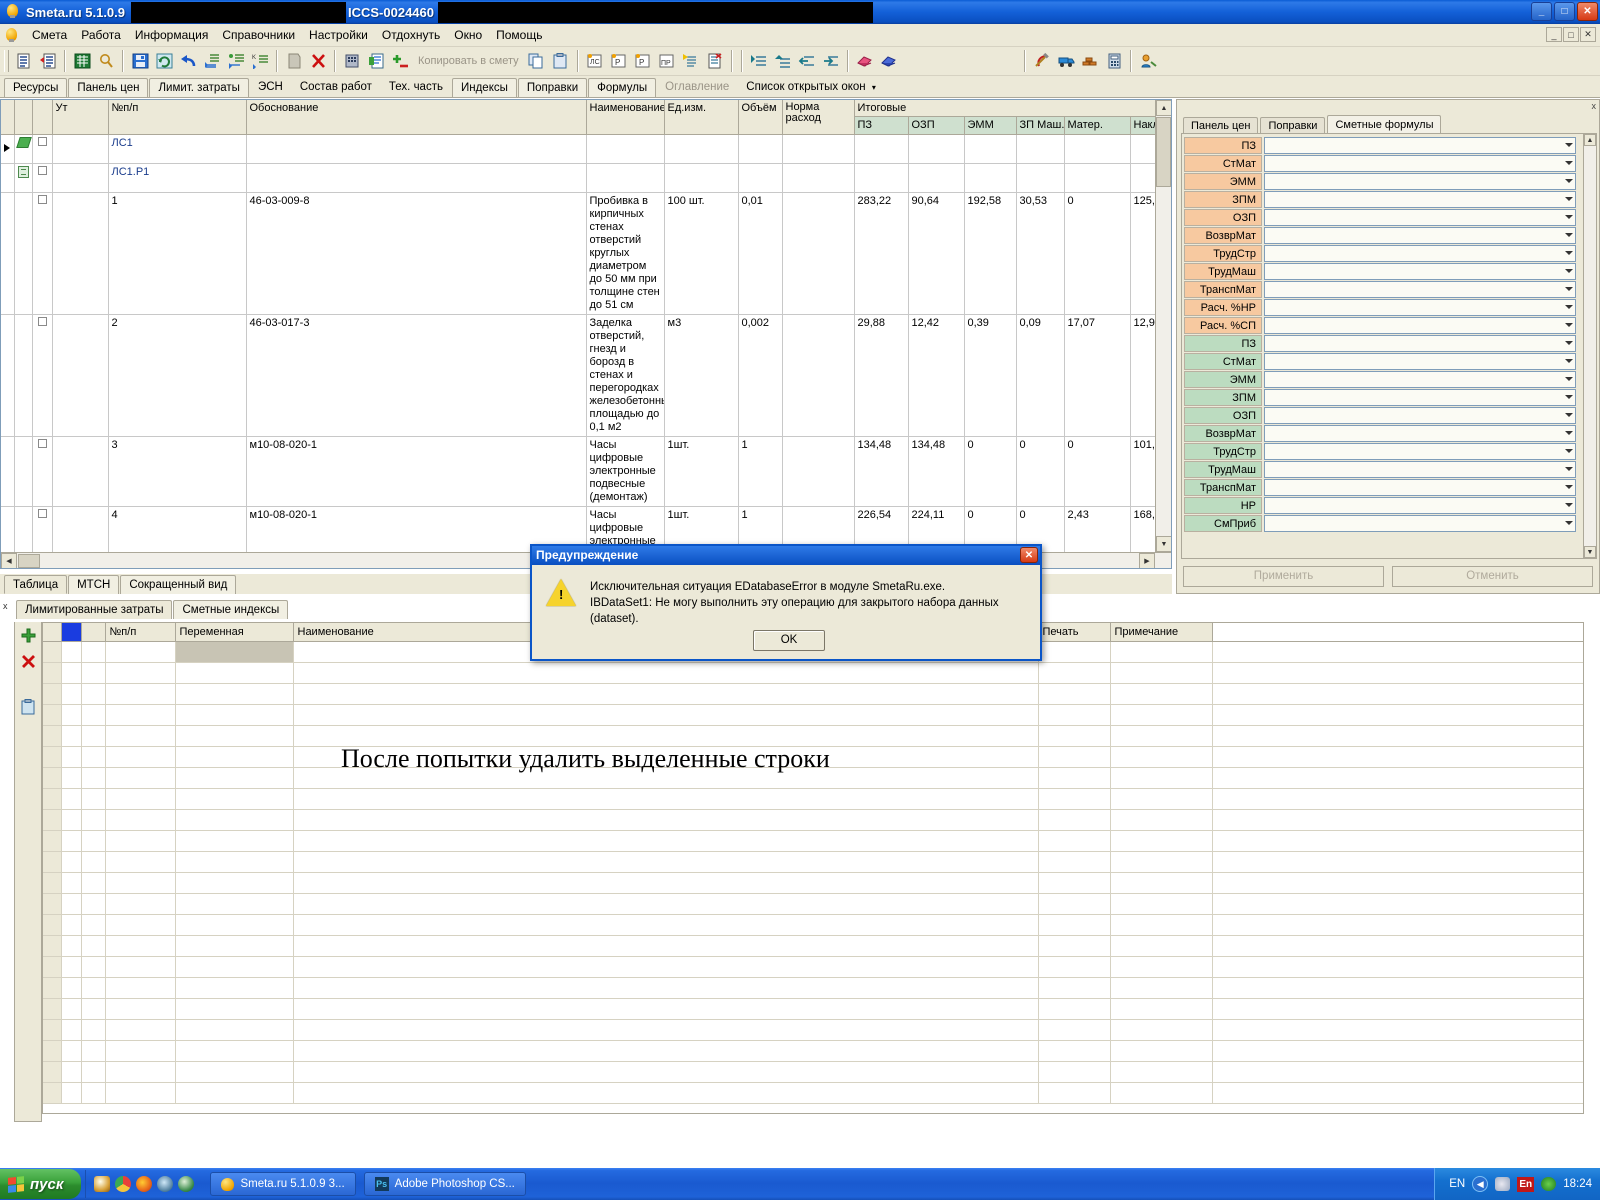 The height and width of the screenshot is (1200, 1600). Describe the element at coordinates (1042, 61) in the screenshot. I see `hammer-sickle-icon` at that location.